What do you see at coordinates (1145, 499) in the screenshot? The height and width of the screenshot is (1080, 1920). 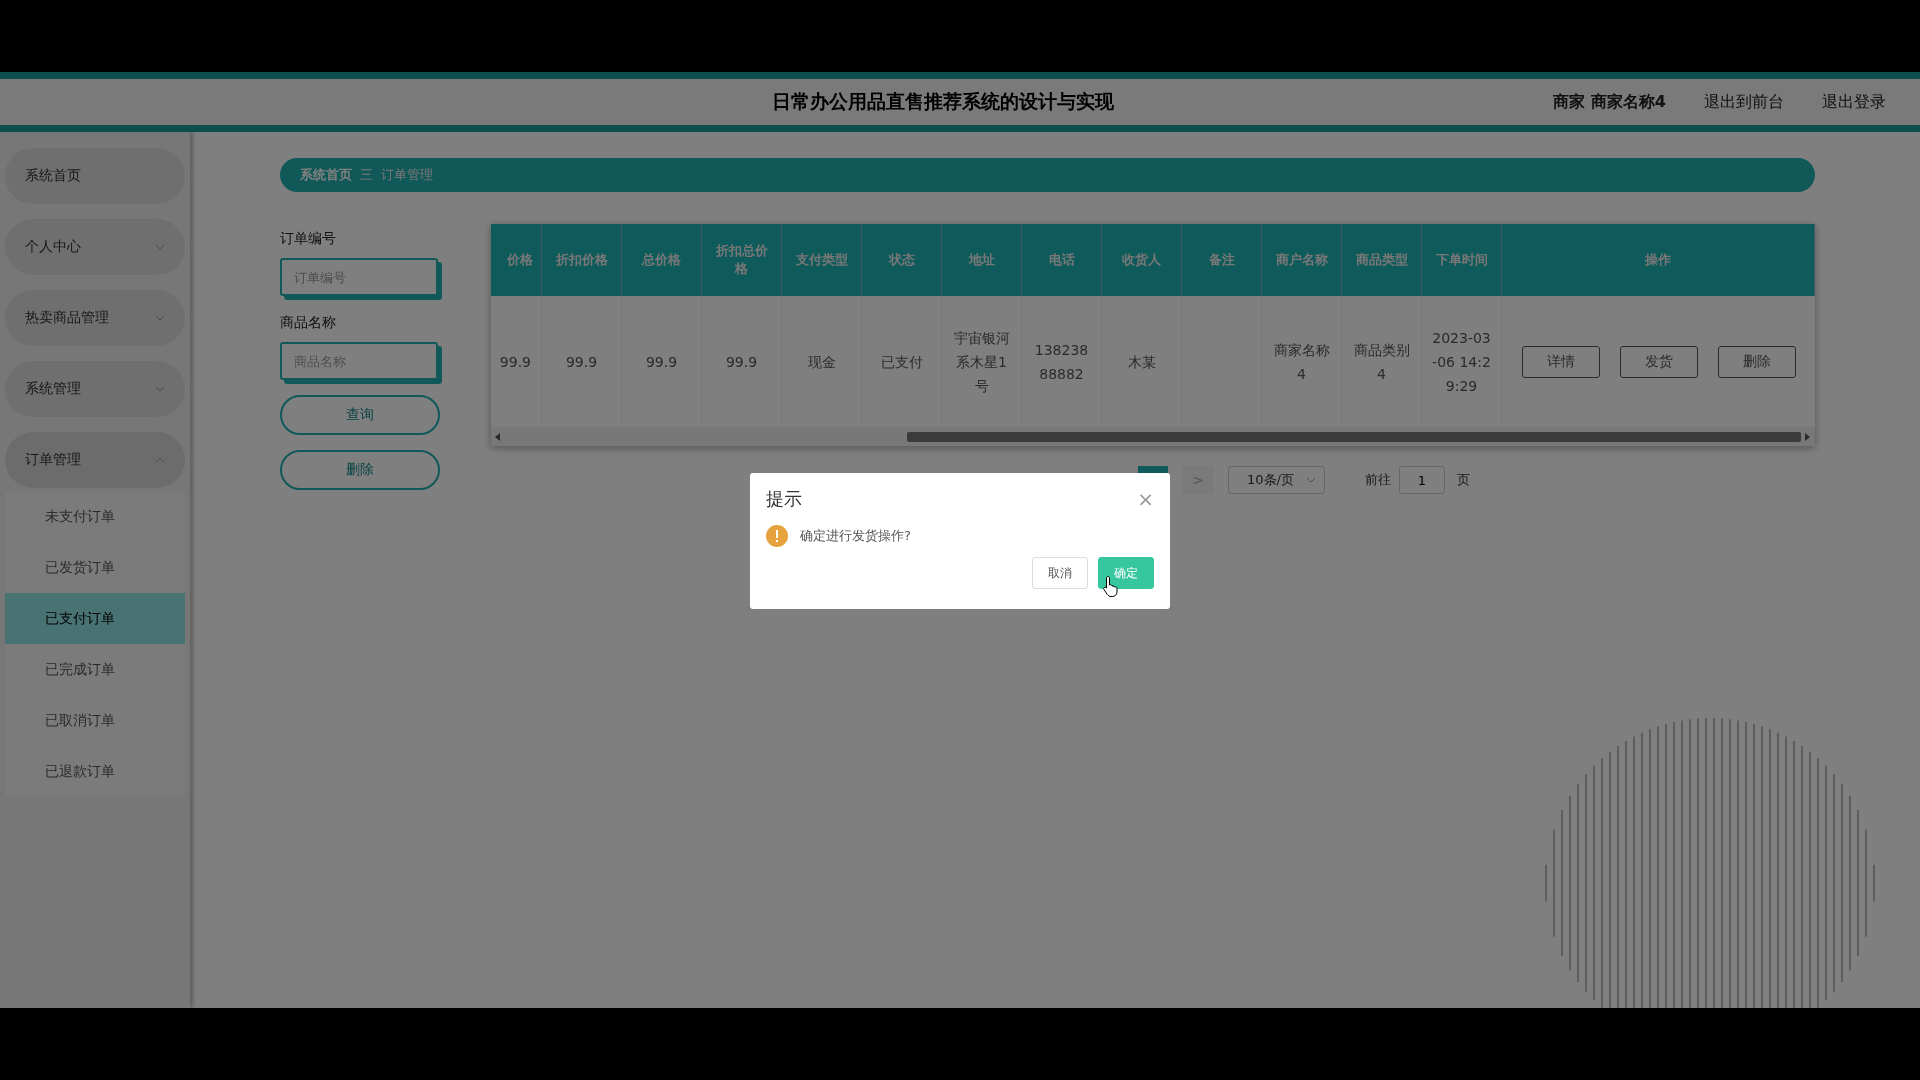 I see `close-button: ×` at bounding box center [1145, 499].